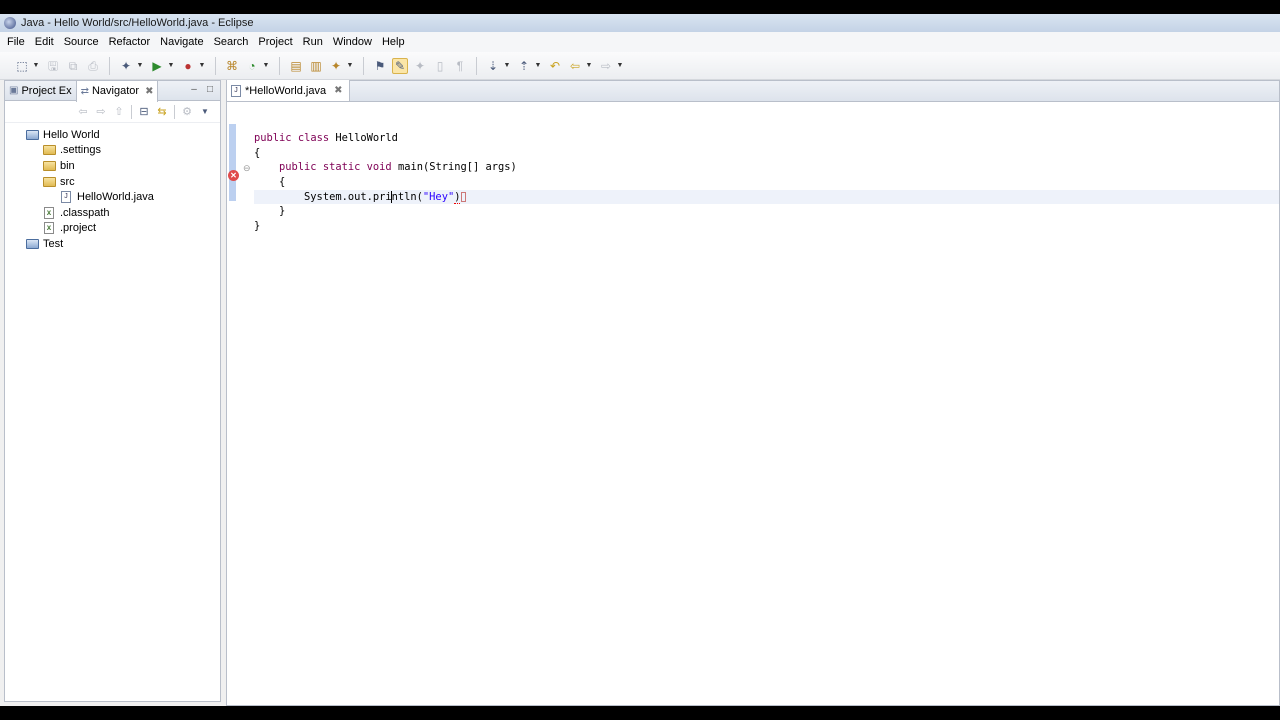 The width and height of the screenshot is (1280, 720). Describe the element at coordinates (112, 244) in the screenshot. I see `tree-item-project: Test` at that location.